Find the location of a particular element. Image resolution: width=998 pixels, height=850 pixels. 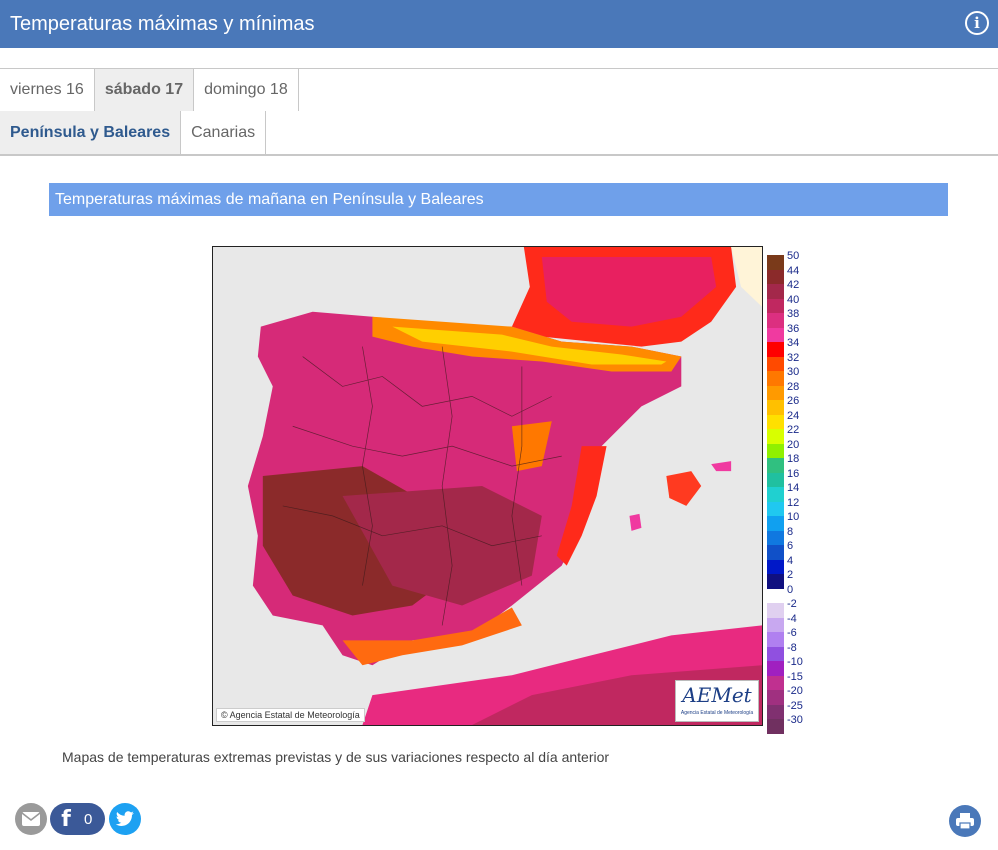

legend-label: 14 is located at coordinates (793, 488).